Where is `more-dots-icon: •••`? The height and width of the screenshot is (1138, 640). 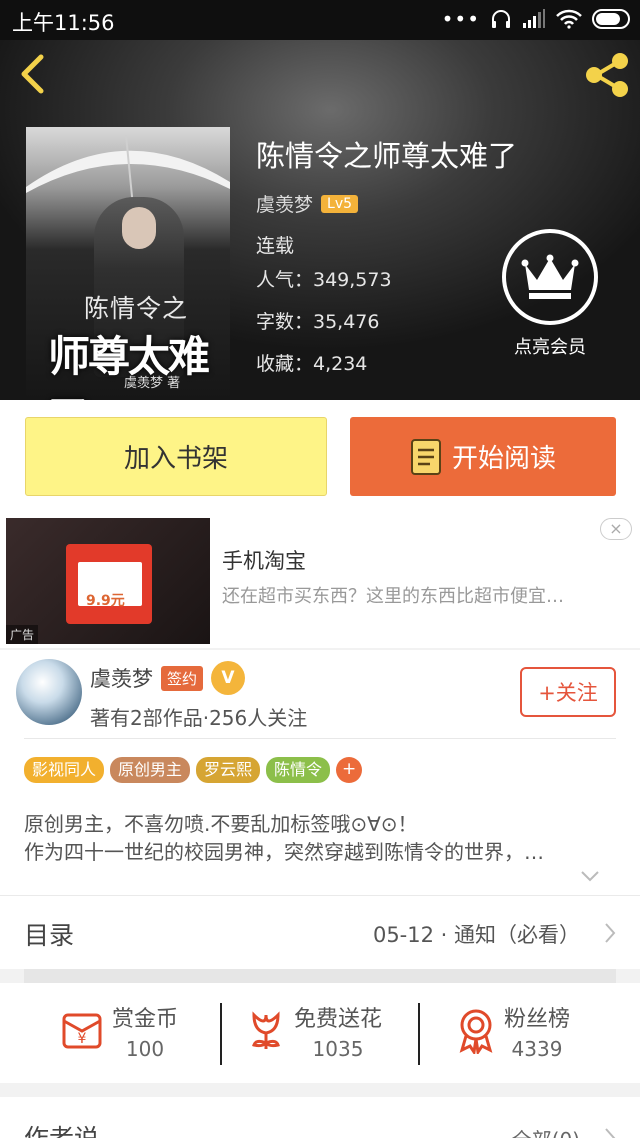 more-dots-icon: ••• is located at coordinates (460, 19).